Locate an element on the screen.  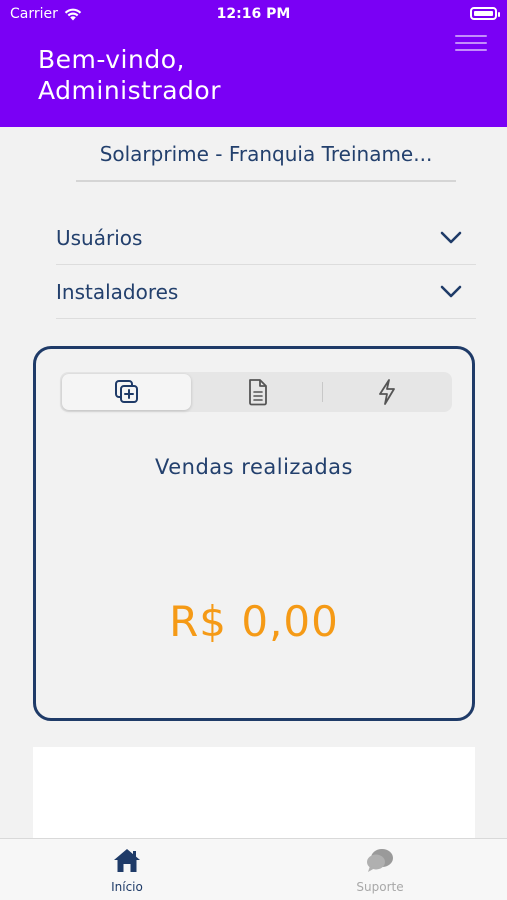
lightning-icon is located at coordinates (387, 392).